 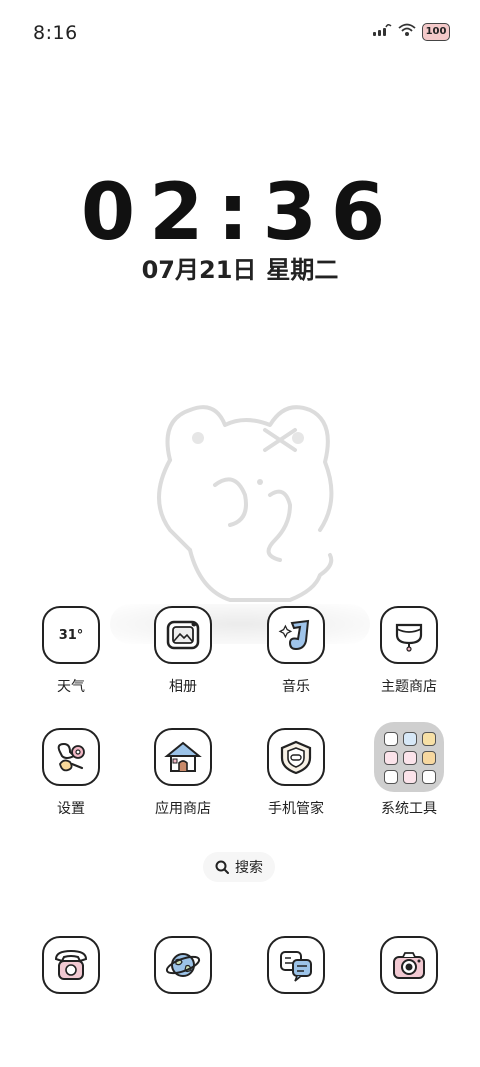 I want to click on browser-icon, so click(x=183, y=965).